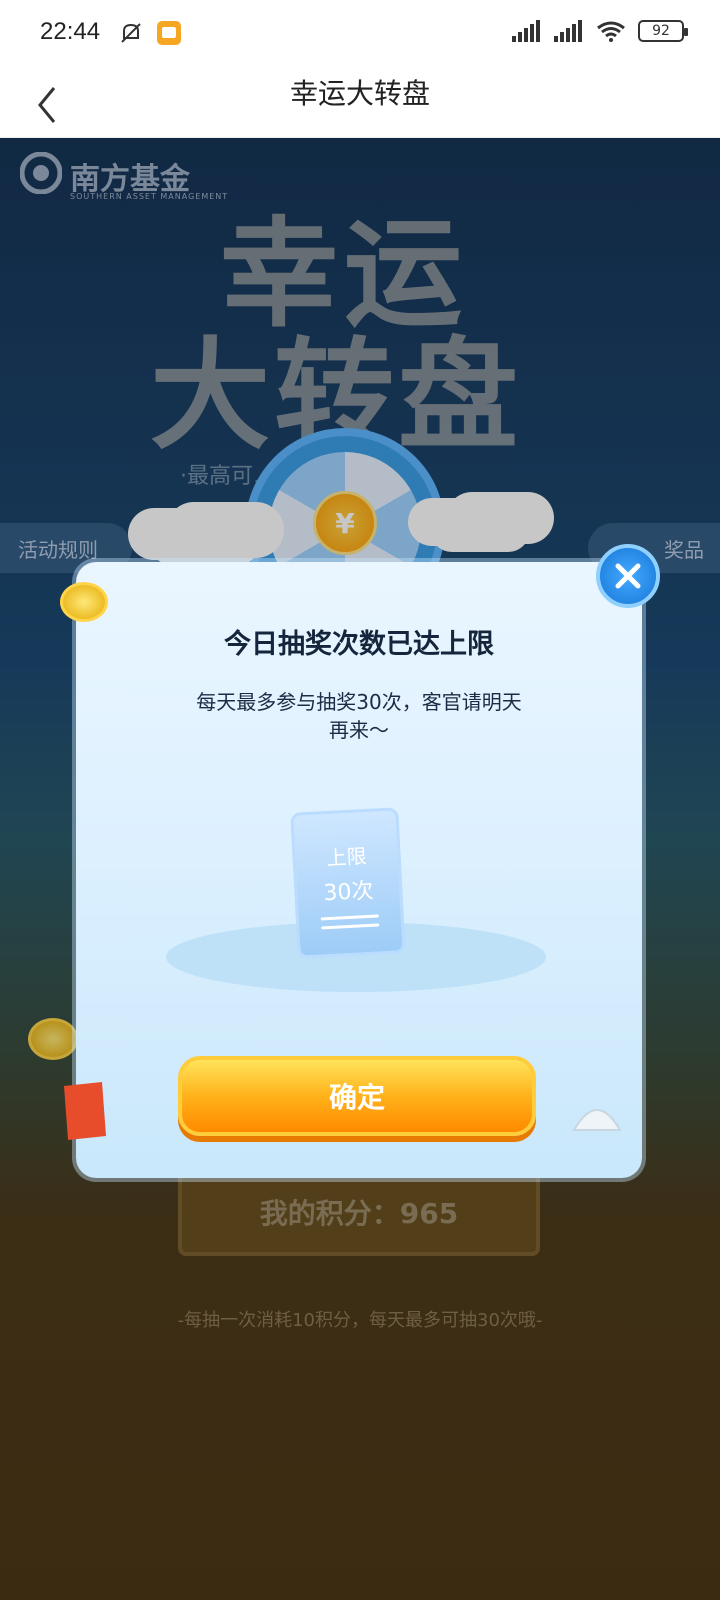  I want to click on battery-icon: 92, so click(663, 31).